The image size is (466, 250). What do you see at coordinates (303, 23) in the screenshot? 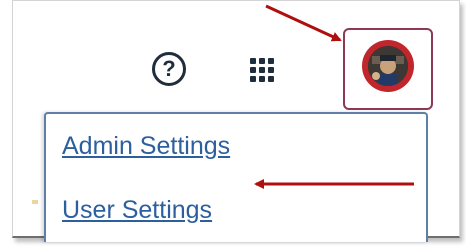
I see `arrow-to-avatar` at bounding box center [303, 23].